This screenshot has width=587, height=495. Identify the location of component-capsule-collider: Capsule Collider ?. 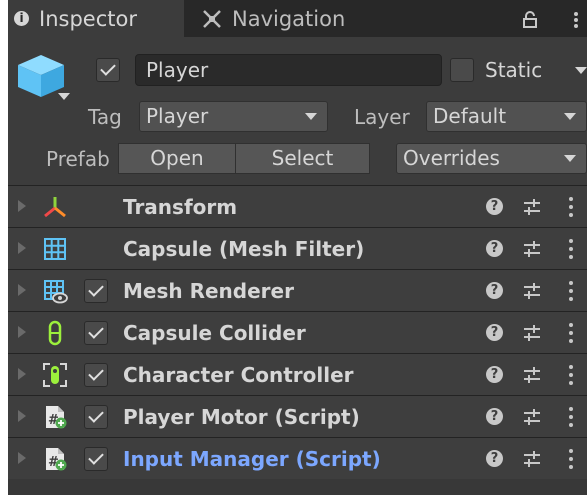
(297, 332).